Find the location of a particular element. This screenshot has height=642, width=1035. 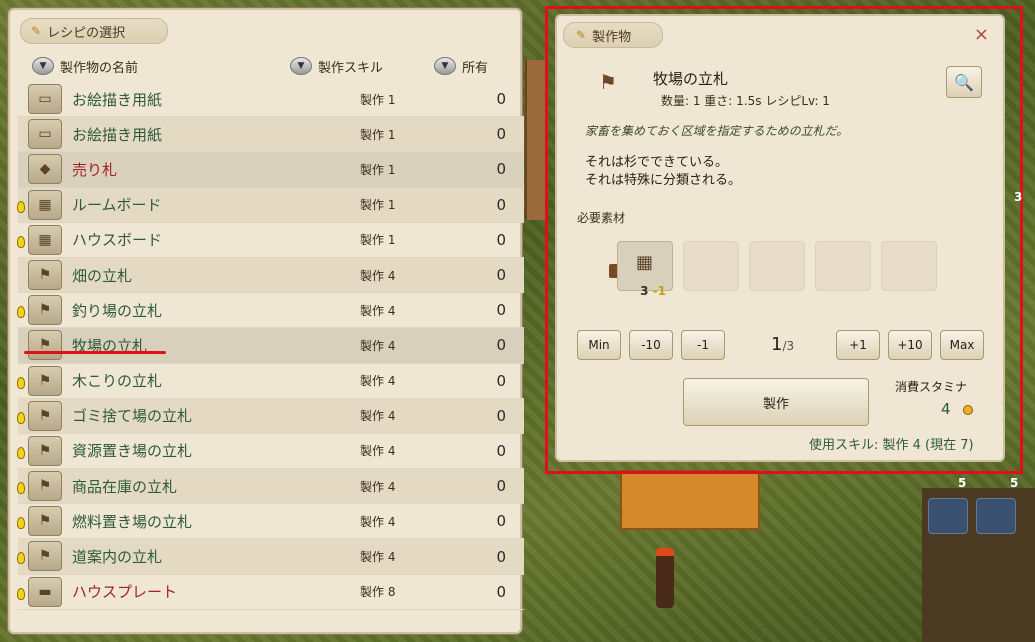

column-header-owned: ▼ 所有 is located at coordinates (461, 66).